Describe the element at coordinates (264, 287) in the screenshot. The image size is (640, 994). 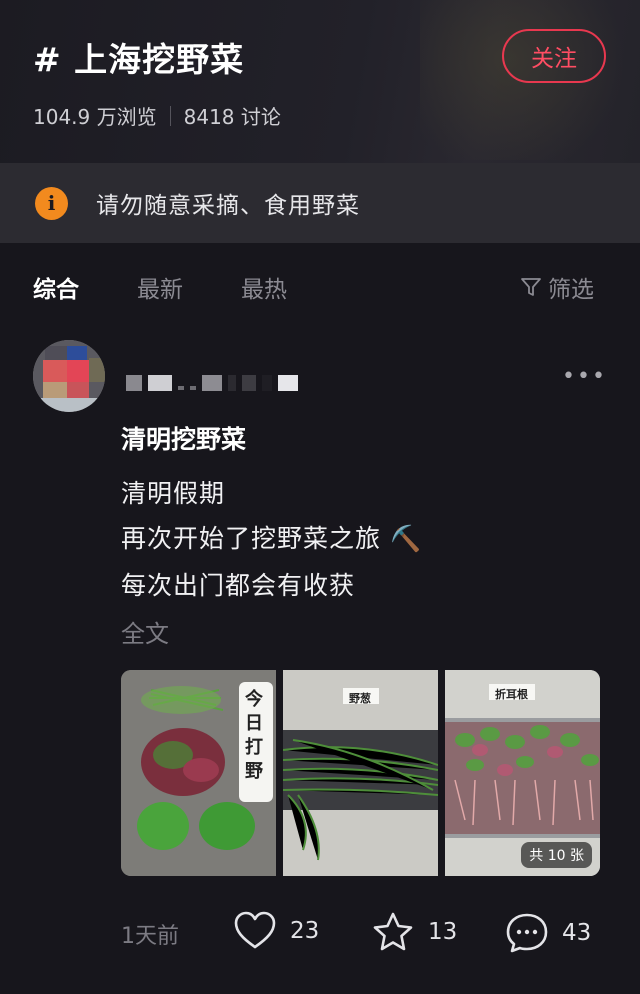
I see `tab-hottest: 最热` at that location.